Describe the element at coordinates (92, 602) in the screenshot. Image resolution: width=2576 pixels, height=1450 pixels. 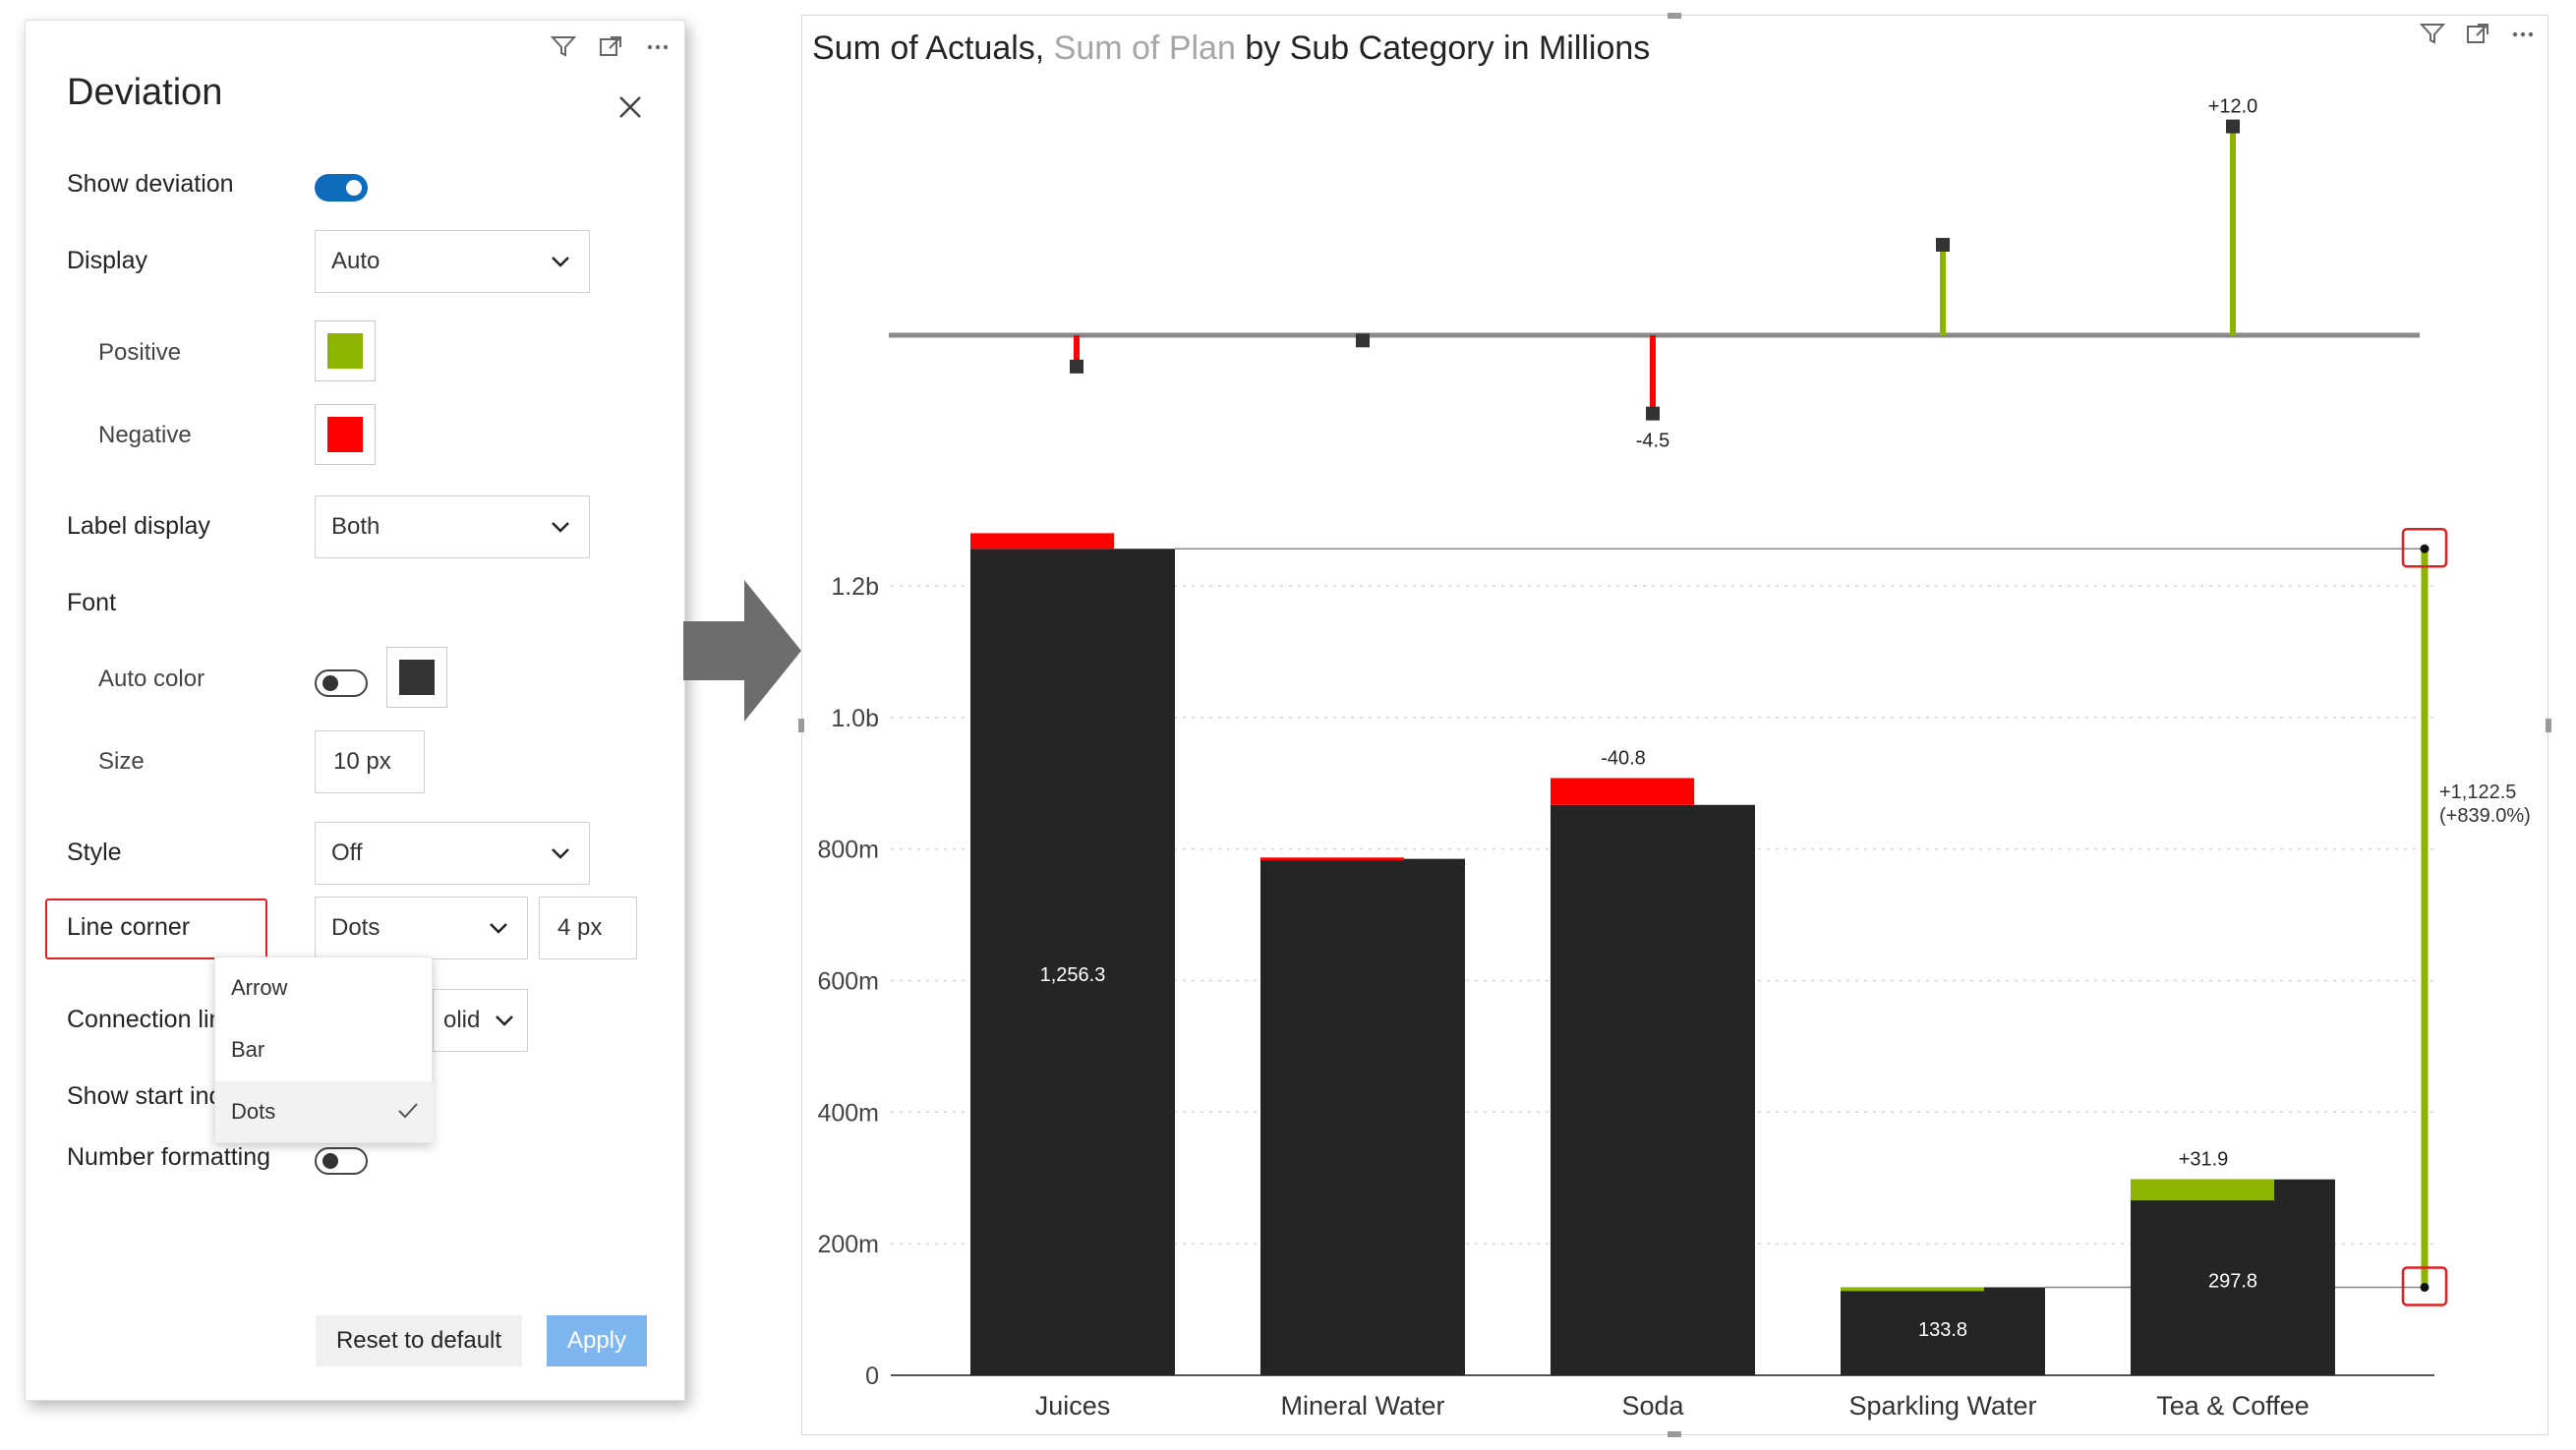
I see `font-label: Font` at that location.